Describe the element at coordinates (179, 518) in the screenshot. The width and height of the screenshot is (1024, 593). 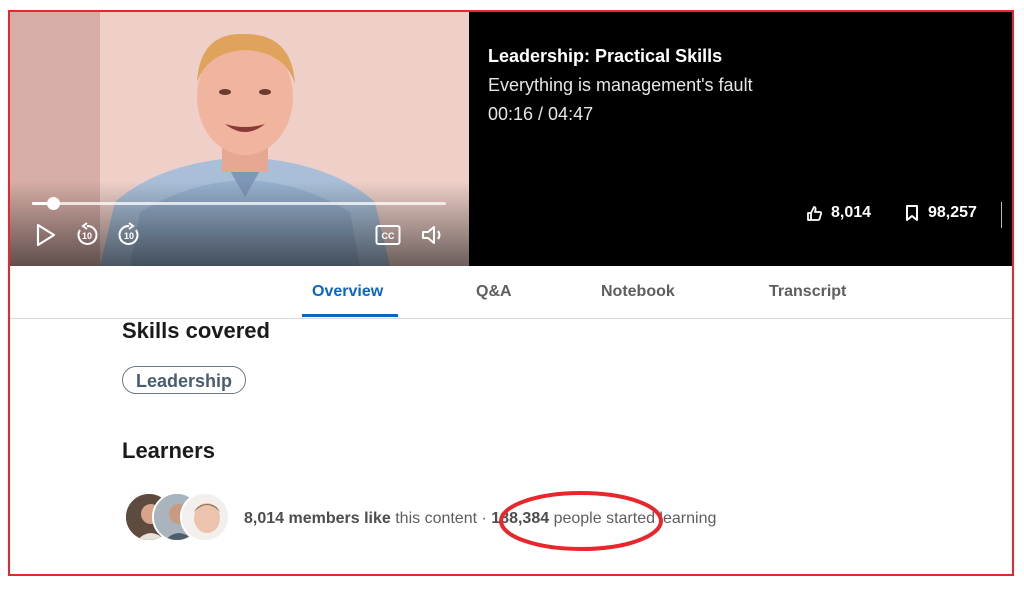
I see `learner-avatars` at that location.